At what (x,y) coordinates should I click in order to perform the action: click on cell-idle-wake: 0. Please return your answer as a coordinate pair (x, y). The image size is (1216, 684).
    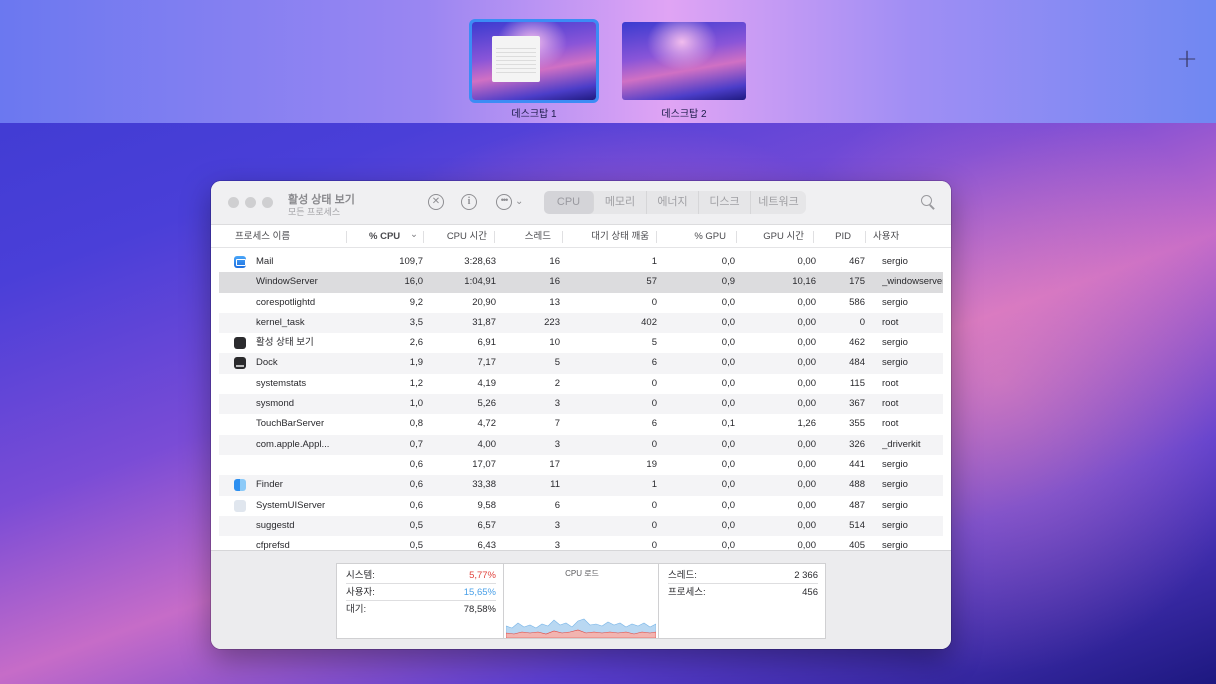
    Looking at the image, I should click on (654, 404).